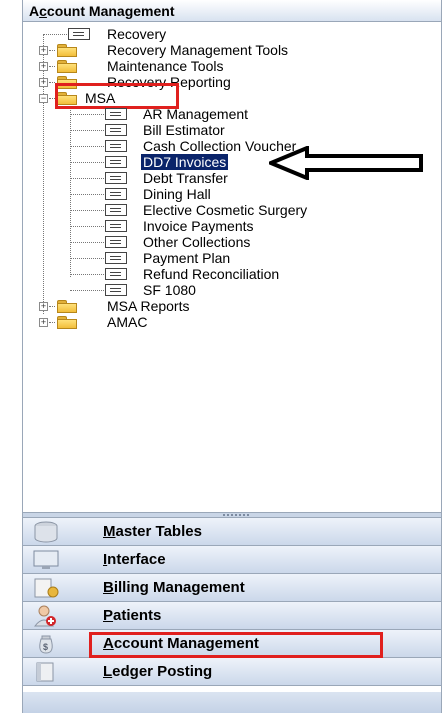 This screenshot has width=444, height=713. What do you see at coordinates (198, 50) in the screenshot?
I see `tree-item-label: Recovery Management Tools` at bounding box center [198, 50].